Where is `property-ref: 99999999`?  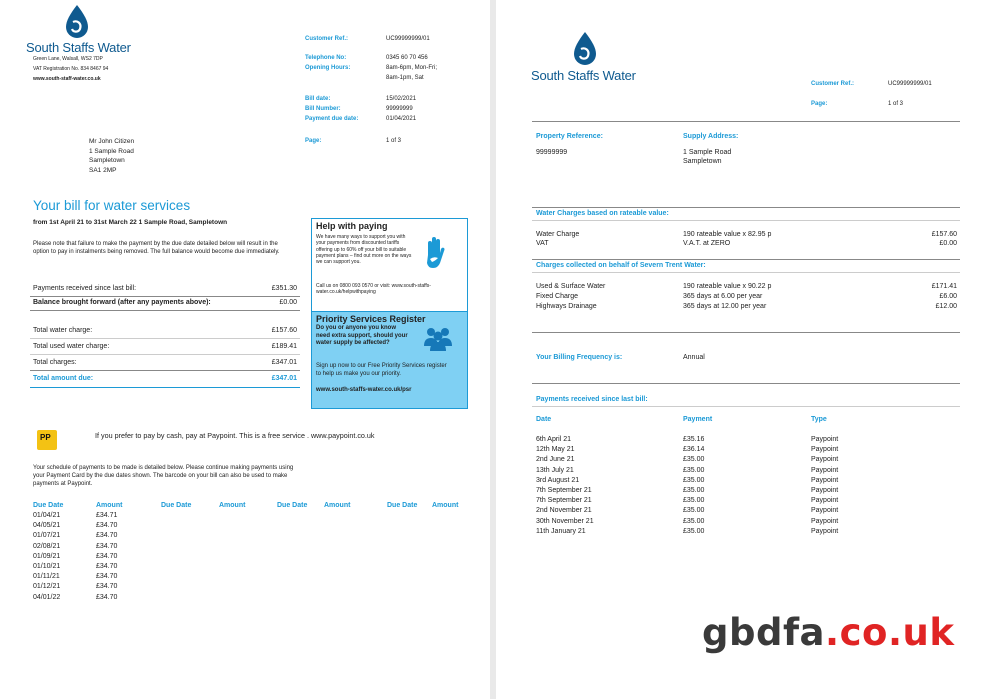
property-ref: 99999999 is located at coordinates (552, 152).